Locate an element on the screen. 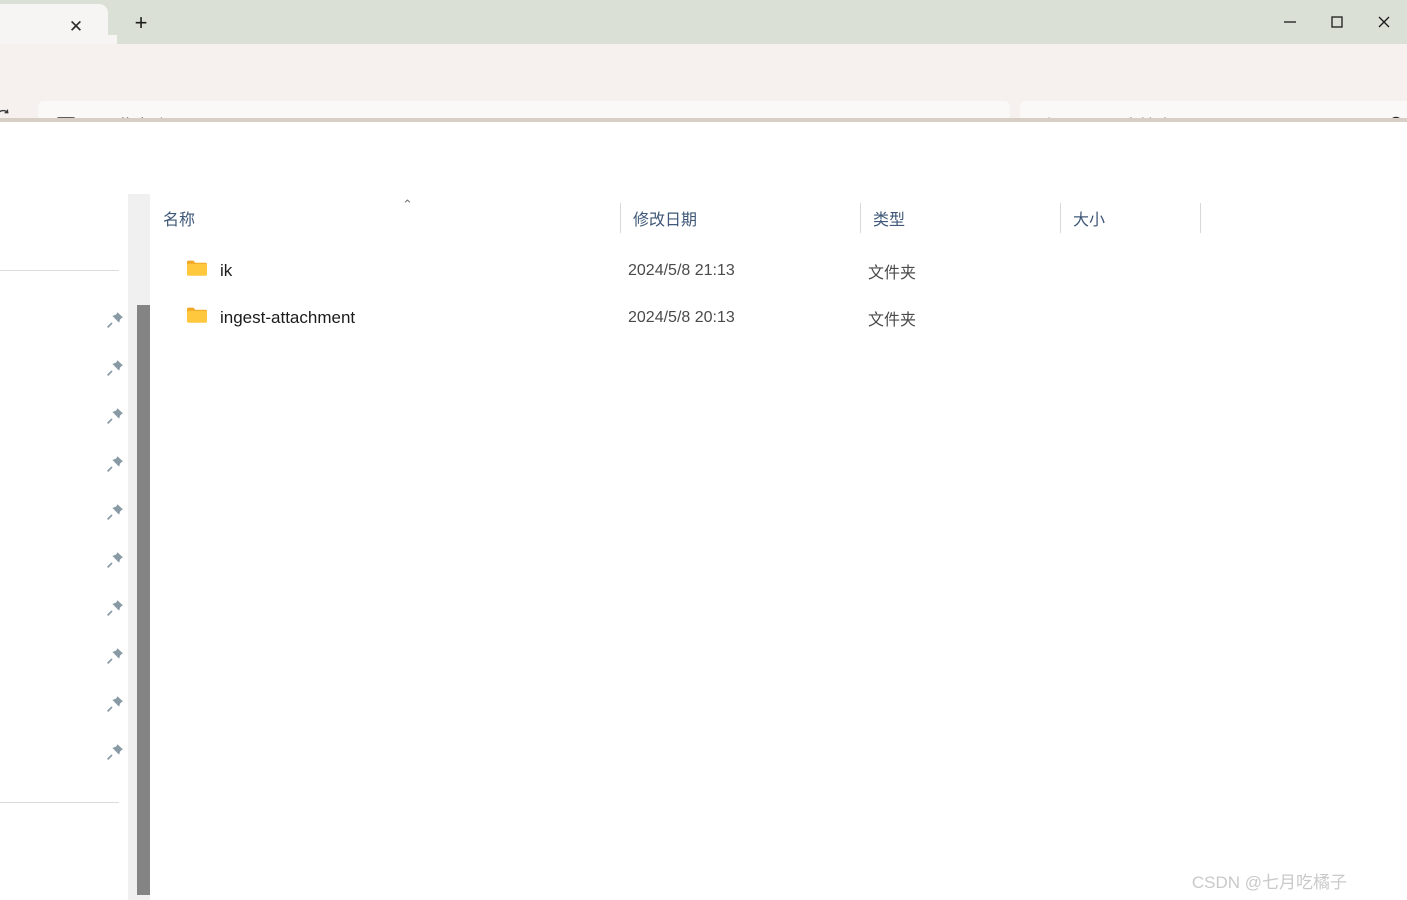 This screenshot has height=900, width=1407. table-row: ingest-attachment 2024/5/8 20:13 文件夹 is located at coordinates (778, 317).